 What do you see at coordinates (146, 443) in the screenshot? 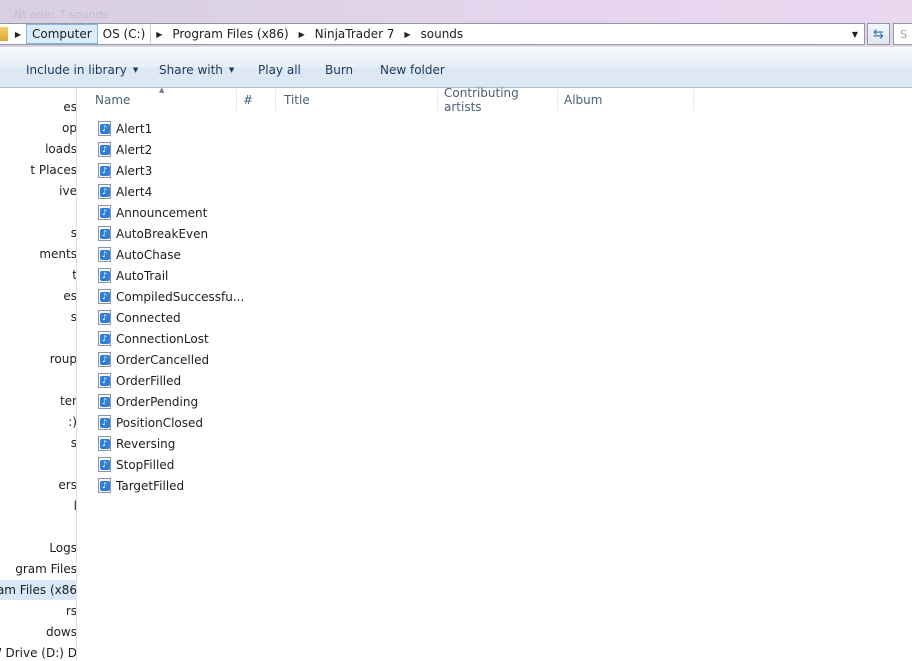
I see `file-name: Reversing` at bounding box center [146, 443].